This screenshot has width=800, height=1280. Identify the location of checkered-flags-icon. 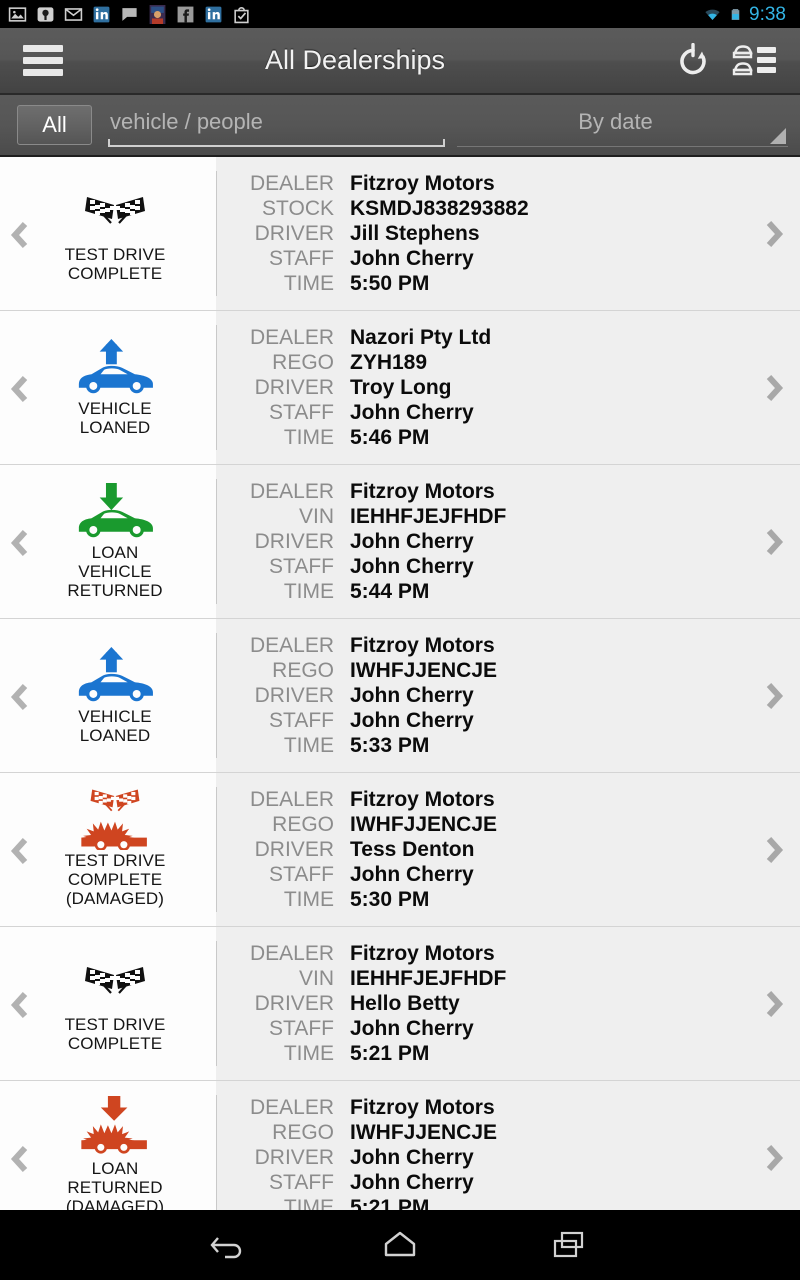
(115, 213).